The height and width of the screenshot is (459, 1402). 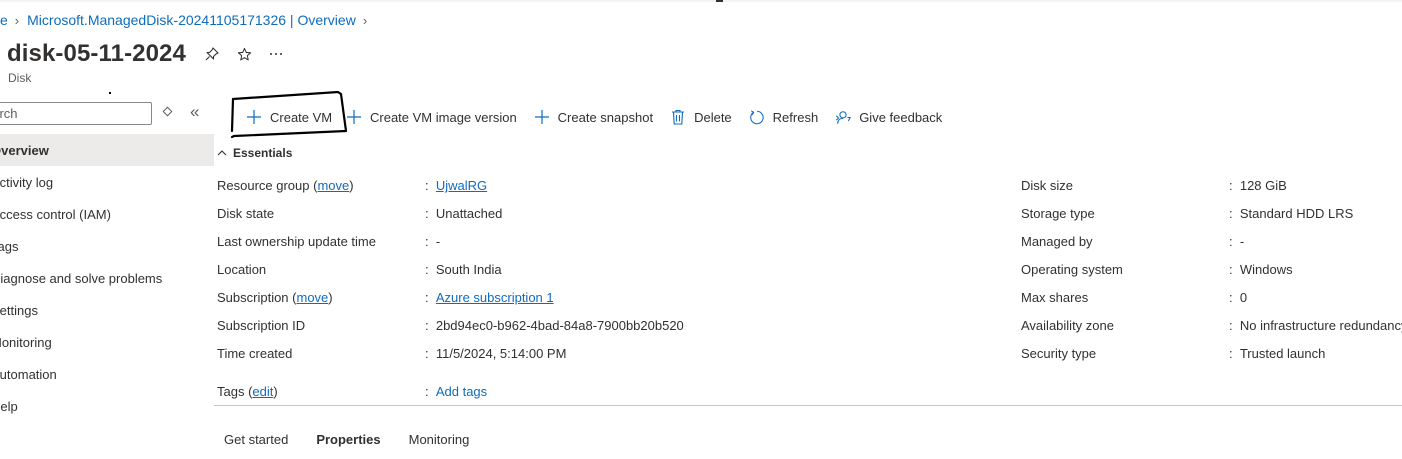 I want to click on max-shares-value: : 0, so click(x=1238, y=297).